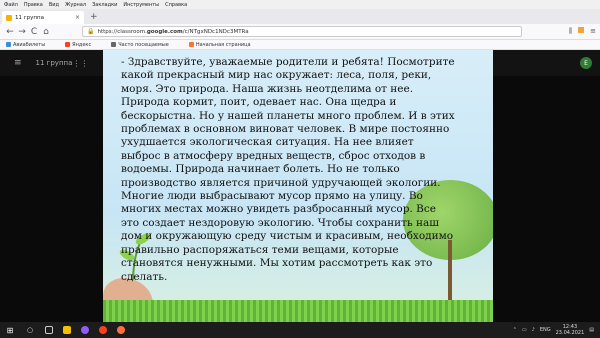 This screenshot has width=600, height=338. What do you see at coordinates (30, 330) in the screenshot?
I see `search-icon: ○` at bounding box center [30, 330].